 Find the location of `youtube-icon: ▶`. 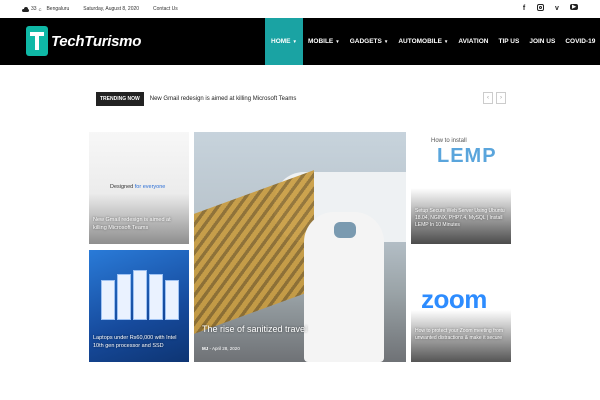

youtube-icon: ▶ is located at coordinates (574, 7).